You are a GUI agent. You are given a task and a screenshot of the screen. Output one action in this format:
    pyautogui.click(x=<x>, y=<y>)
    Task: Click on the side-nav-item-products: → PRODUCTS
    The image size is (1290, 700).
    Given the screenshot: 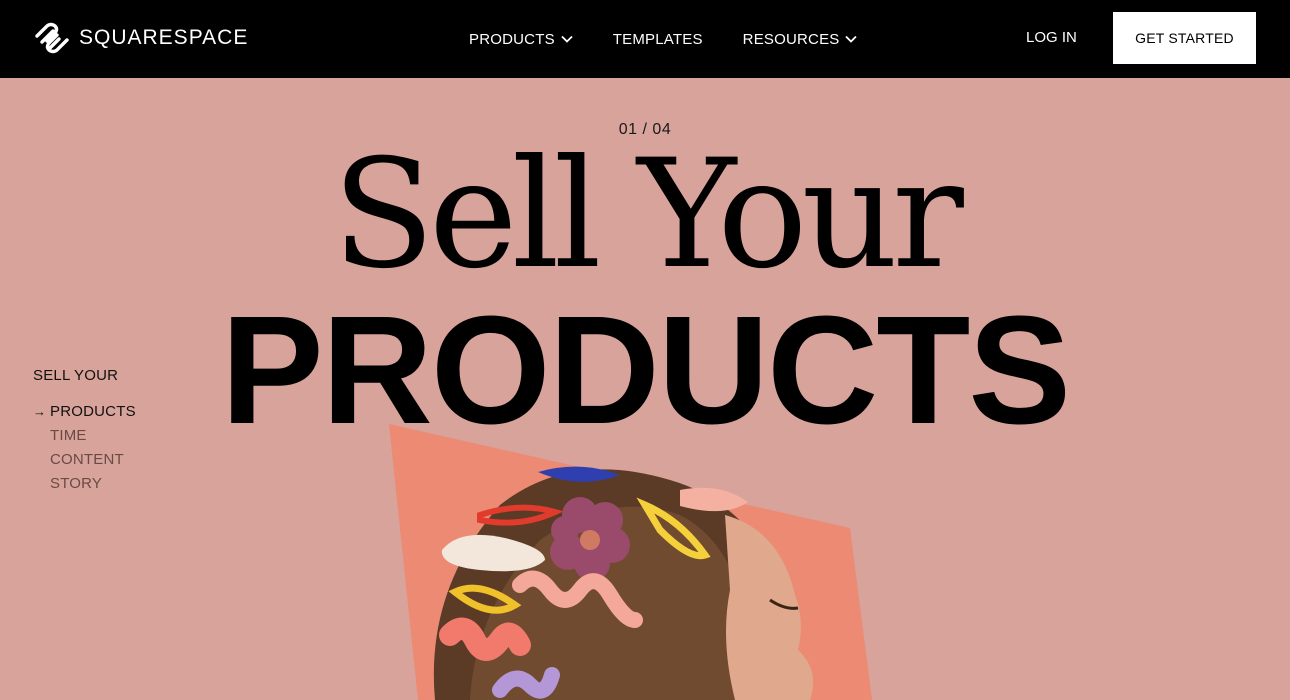 What is the action you would take?
    pyautogui.click(x=84, y=411)
    